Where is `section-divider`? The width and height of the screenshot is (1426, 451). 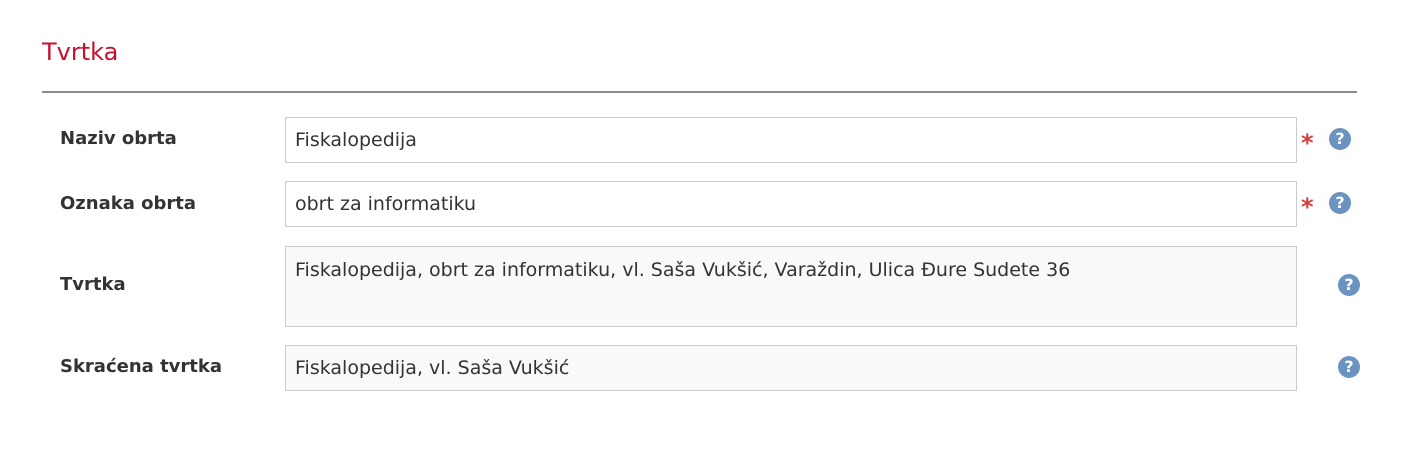 section-divider is located at coordinates (699, 92).